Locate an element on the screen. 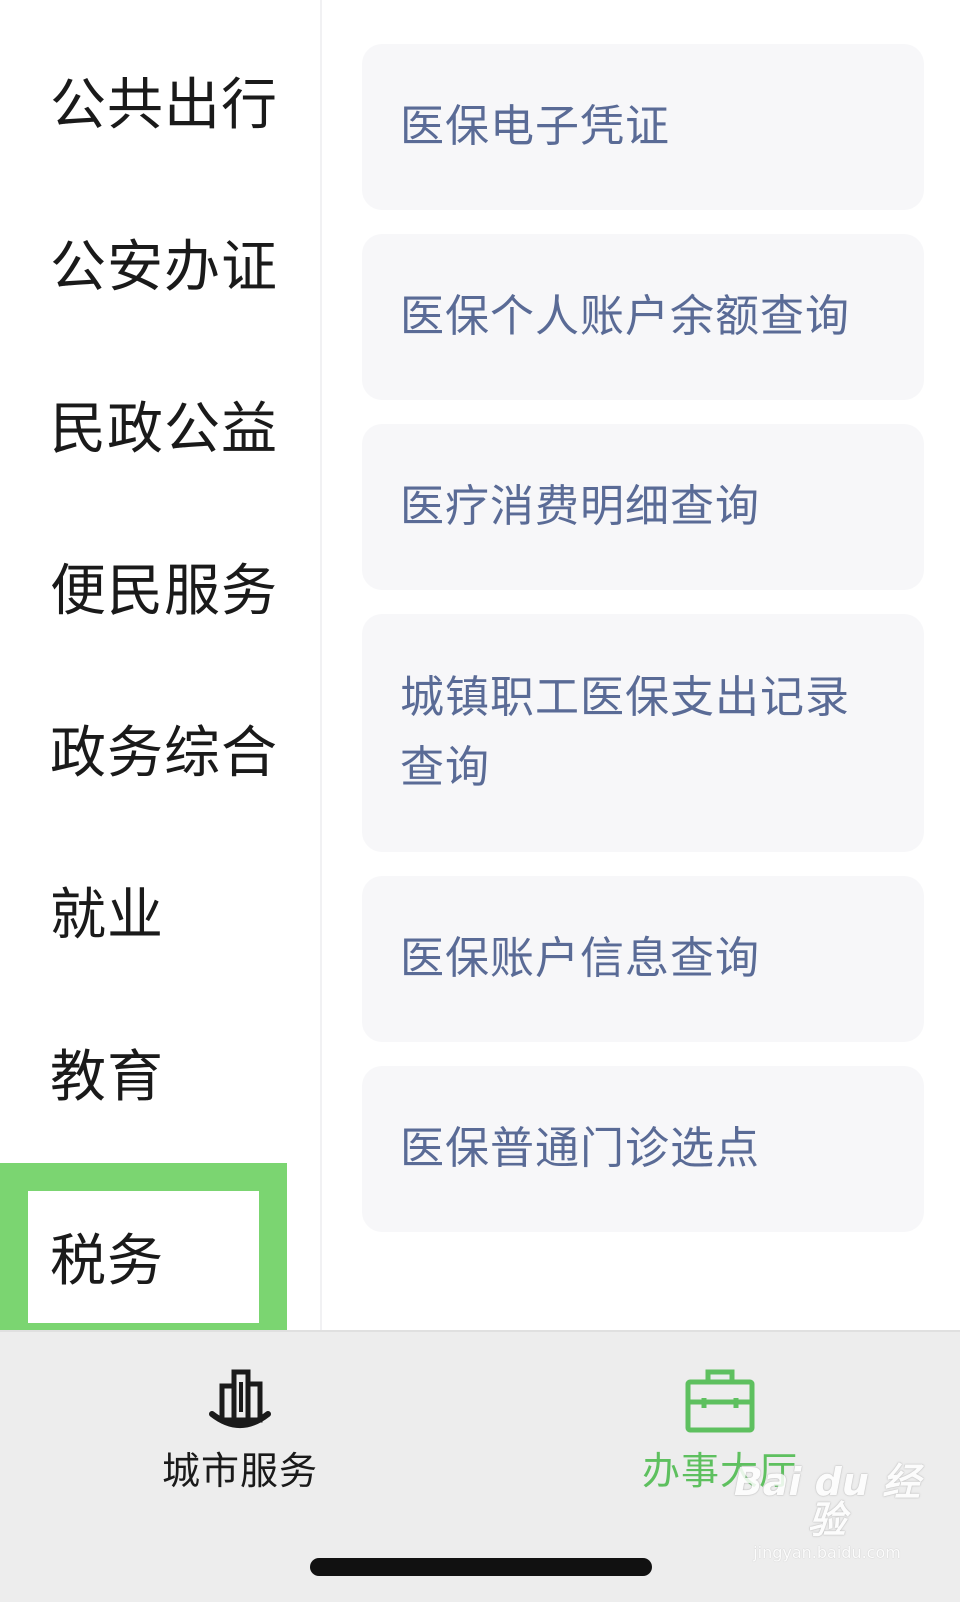 The image size is (960, 1602). service-card-label: 医疗消费明细查询 is located at coordinates (580, 506).